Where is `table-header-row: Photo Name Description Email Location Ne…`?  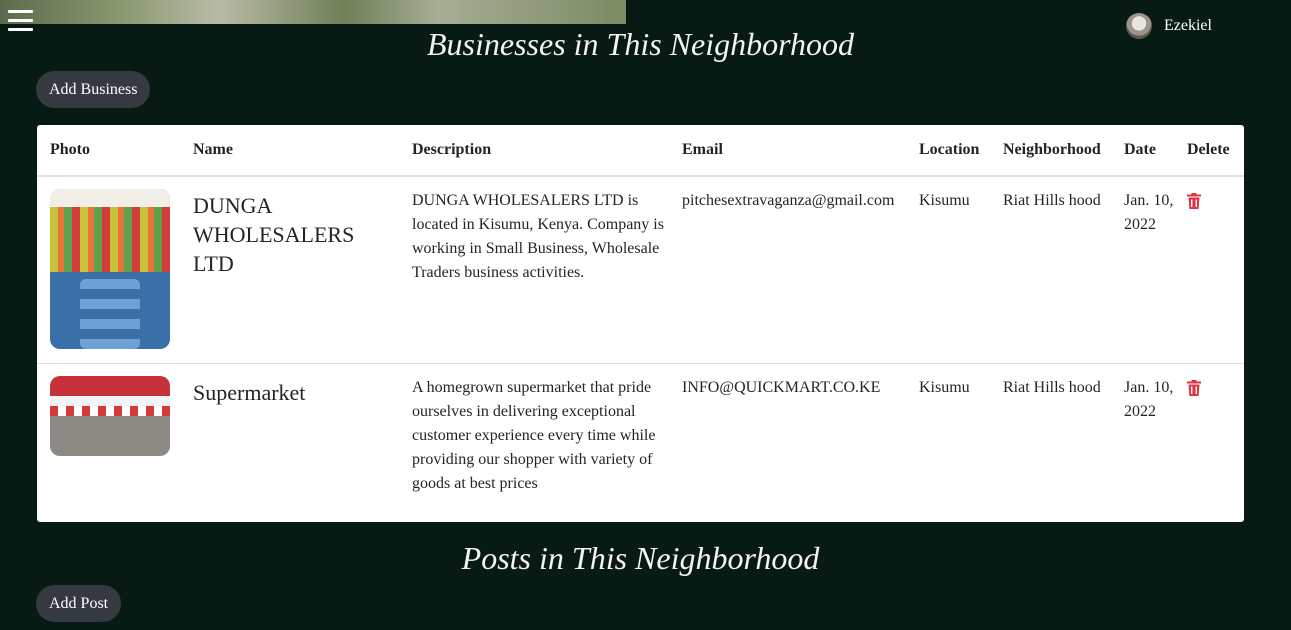 table-header-row: Photo Name Description Email Location Ne… is located at coordinates (640, 151).